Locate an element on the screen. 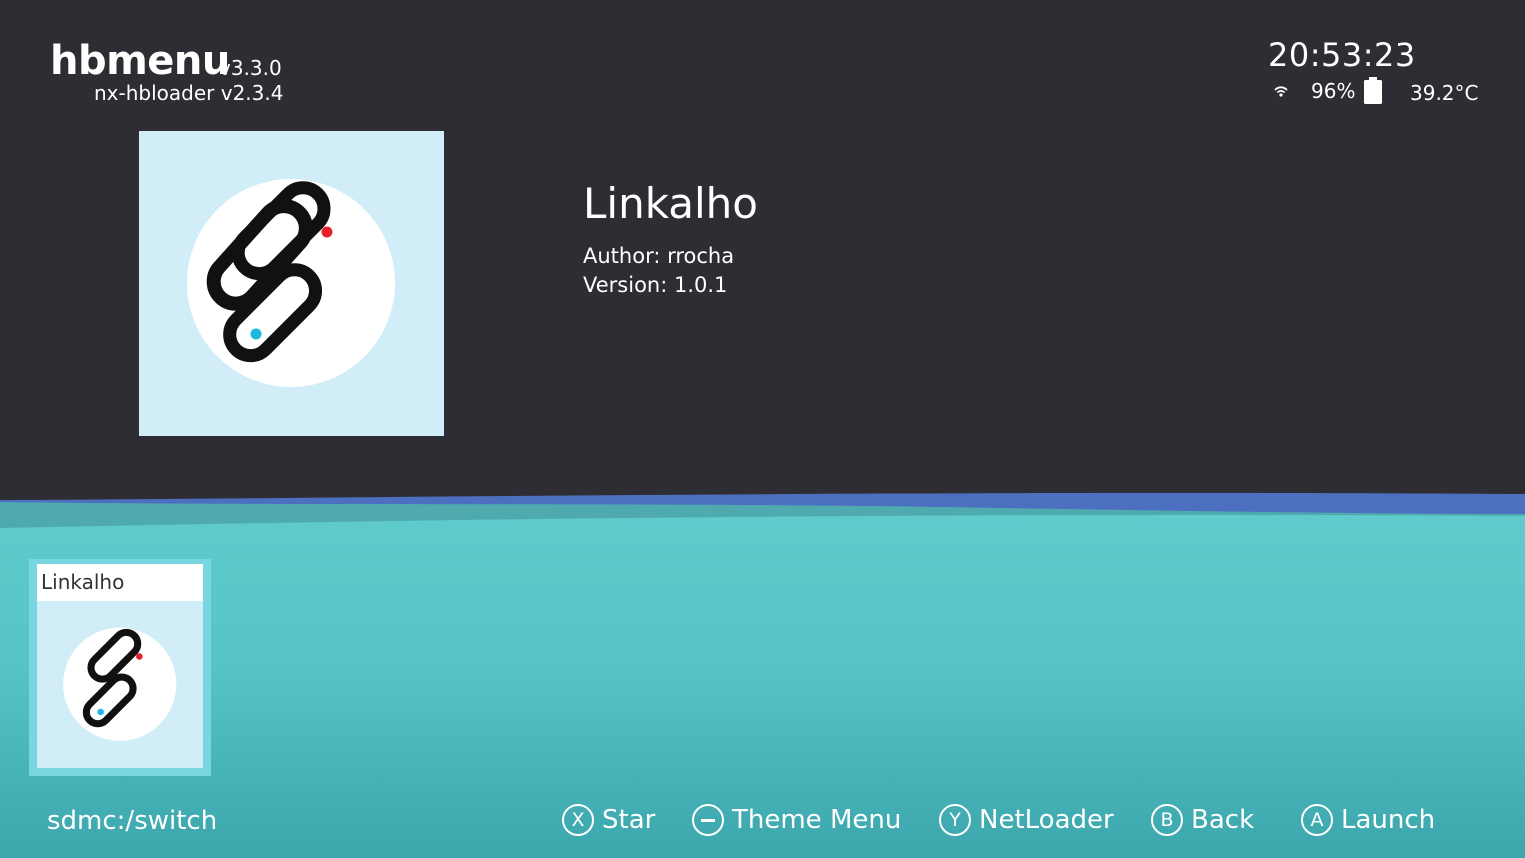 The height and width of the screenshot is (858, 1525). b-button-icon: B is located at coordinates (1167, 820).